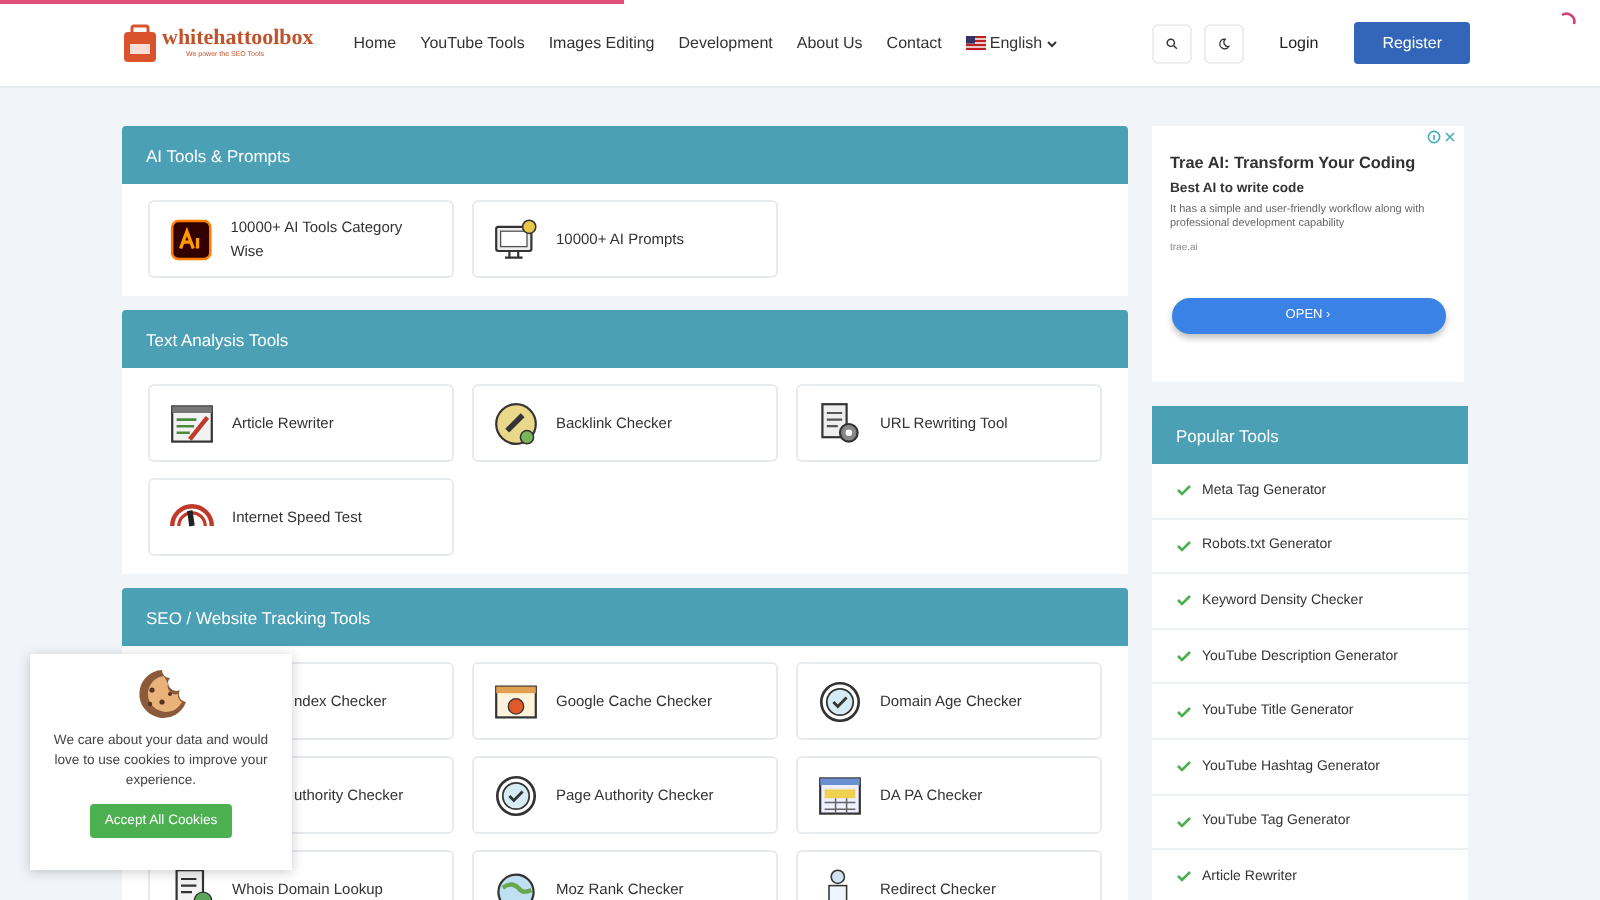  What do you see at coordinates (375, 43) in the screenshot?
I see `nav-link: Home` at bounding box center [375, 43].